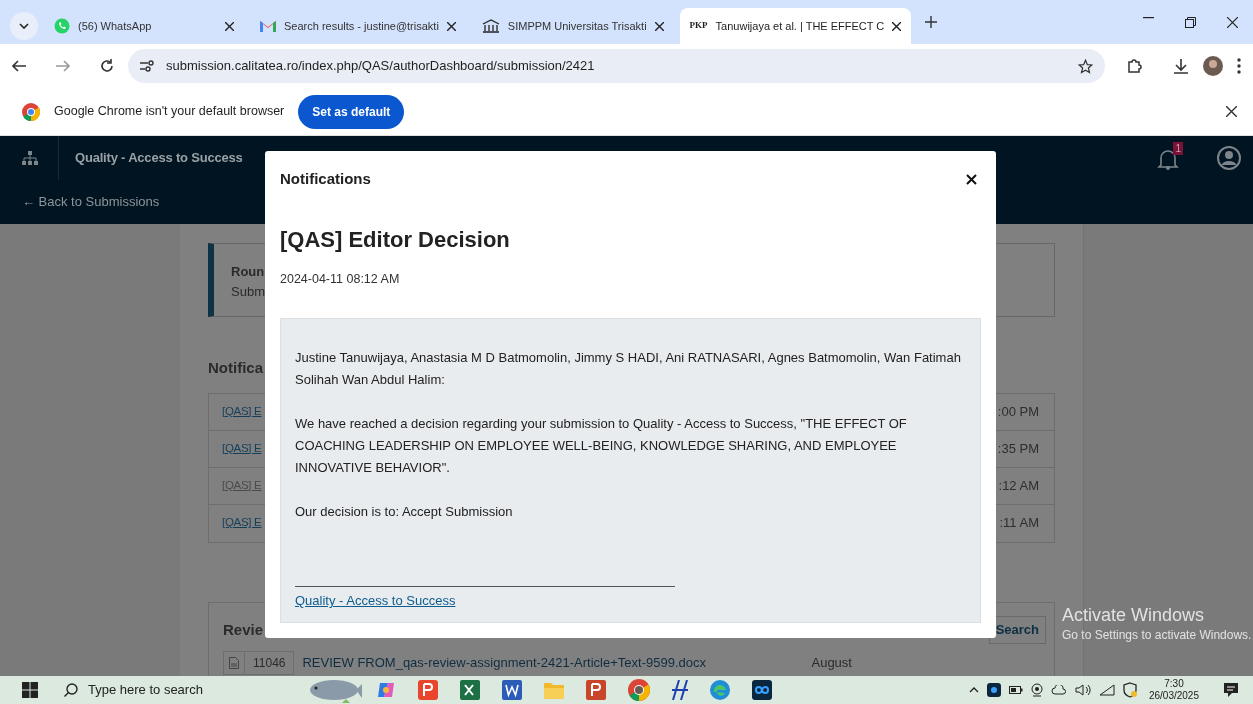 The width and height of the screenshot is (1253, 704). What do you see at coordinates (1018, 448) in the screenshot?
I see `notification-time: :35 PM` at bounding box center [1018, 448].